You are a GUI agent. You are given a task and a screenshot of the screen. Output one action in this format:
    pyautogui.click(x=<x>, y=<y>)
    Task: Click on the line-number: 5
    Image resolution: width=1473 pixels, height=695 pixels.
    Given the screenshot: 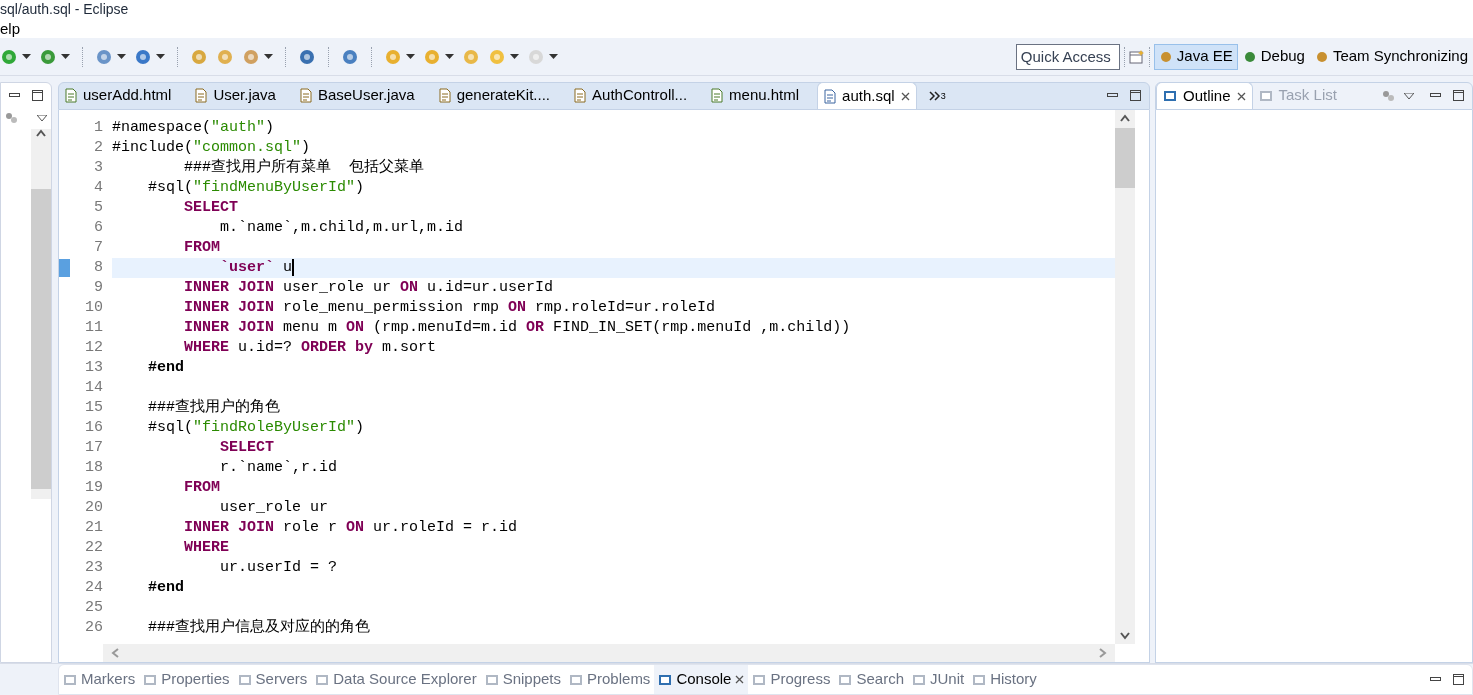 What is the action you would take?
    pyautogui.click(x=98, y=208)
    